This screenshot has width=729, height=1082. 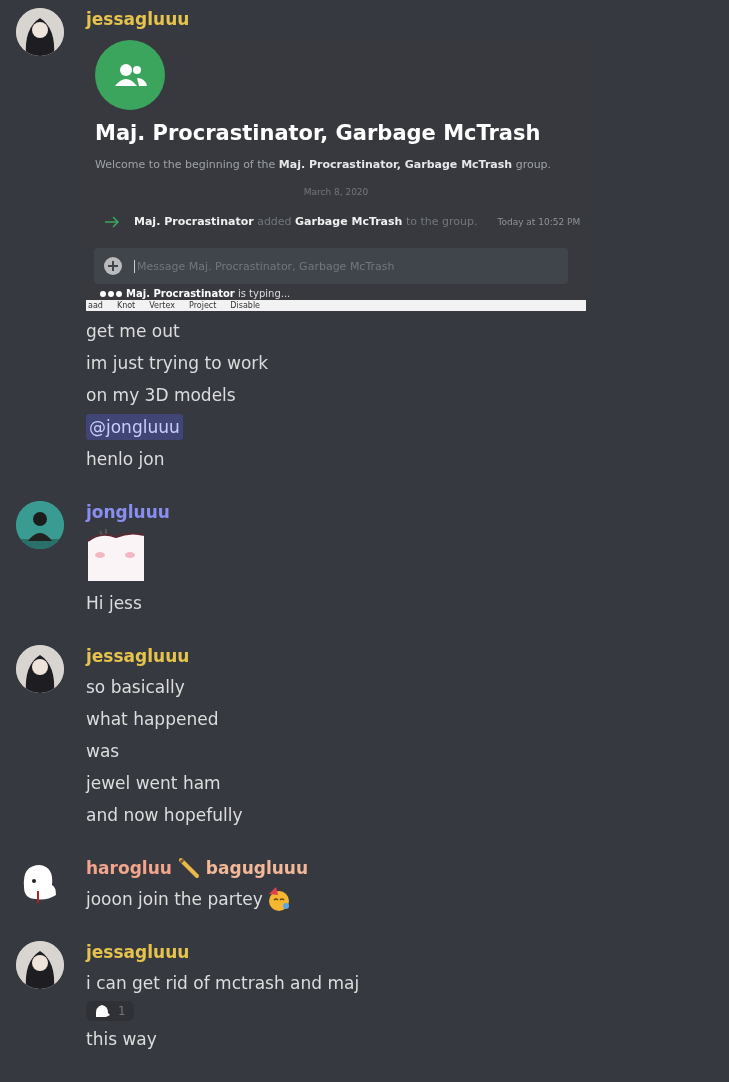 I want to click on group-title: Maj. Procrastinator, Garbage McTrash, so click(x=318, y=133).